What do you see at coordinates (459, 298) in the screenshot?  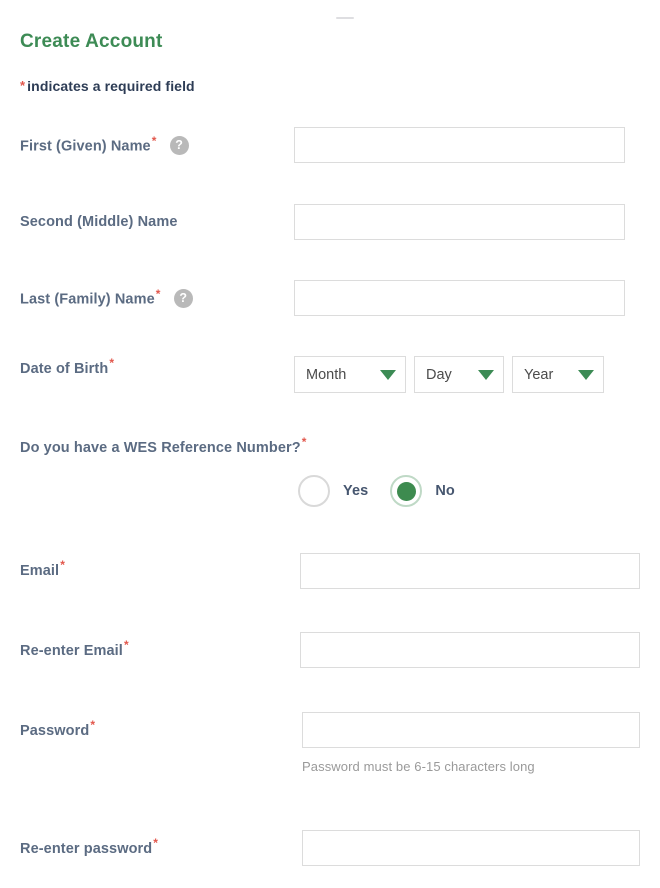 I see `last-name-input` at bounding box center [459, 298].